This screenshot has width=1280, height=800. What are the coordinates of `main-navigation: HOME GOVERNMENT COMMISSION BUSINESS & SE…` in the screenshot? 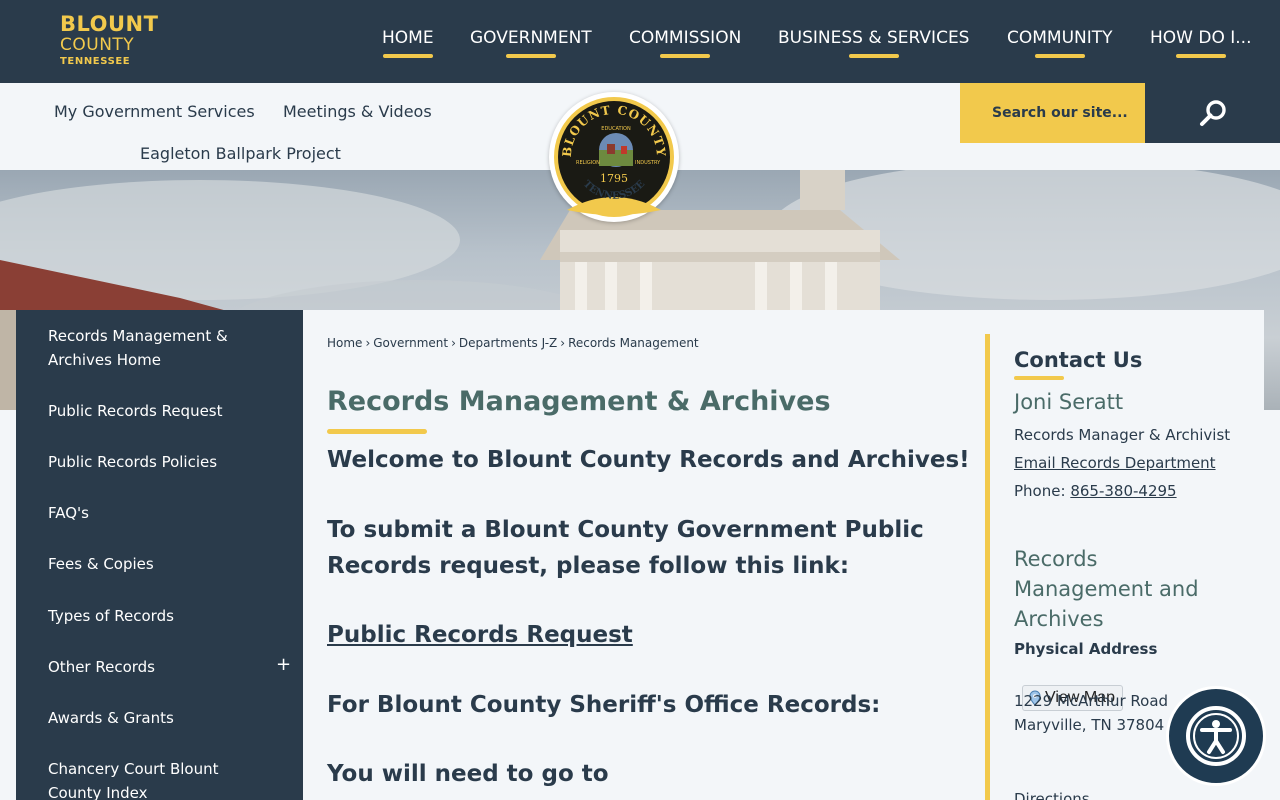 It's located at (640, 41).